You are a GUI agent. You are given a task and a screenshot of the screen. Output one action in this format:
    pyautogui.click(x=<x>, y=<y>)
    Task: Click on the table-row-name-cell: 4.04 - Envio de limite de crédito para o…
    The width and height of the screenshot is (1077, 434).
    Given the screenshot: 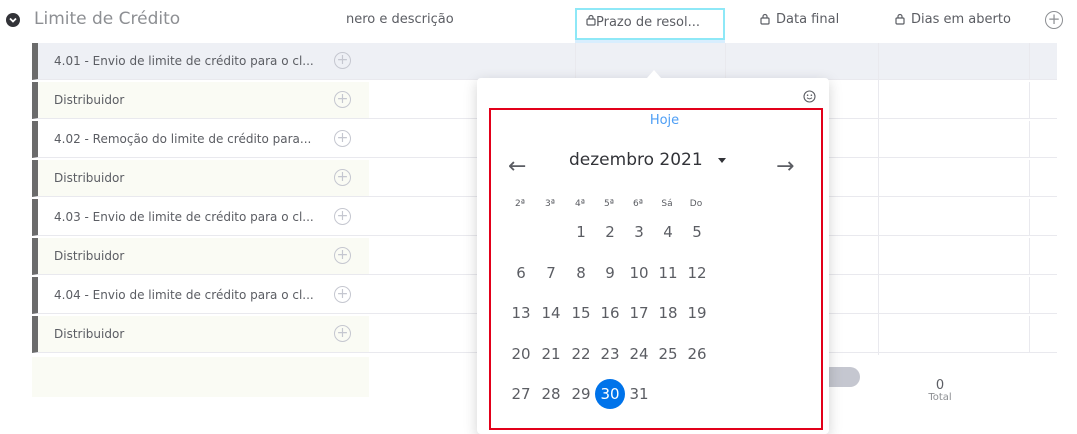 What is the action you would take?
    pyautogui.click(x=200, y=295)
    